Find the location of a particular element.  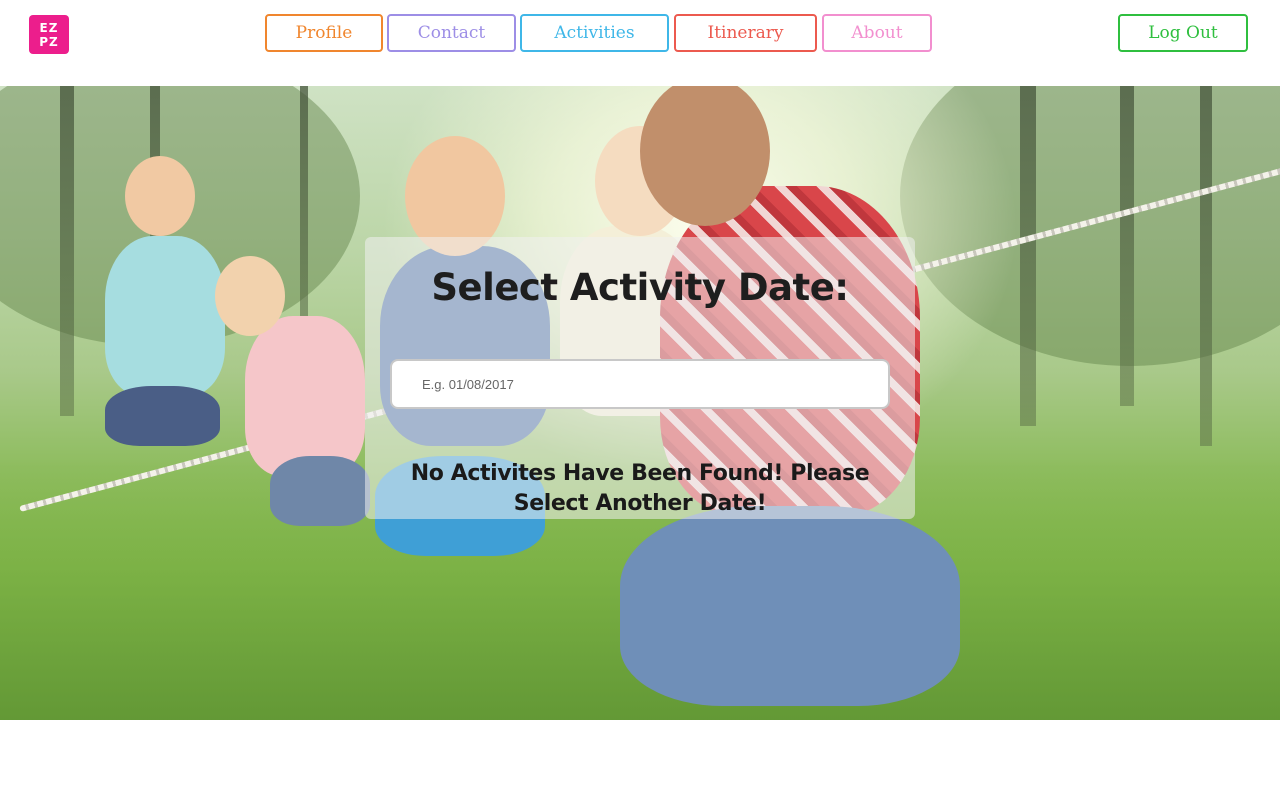

page-title: Select Activity Date: is located at coordinates (640, 287).